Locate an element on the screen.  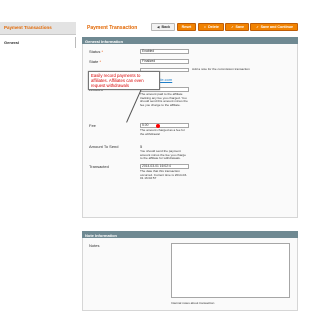
callout-dot-icon is located at coordinates (158, 126).